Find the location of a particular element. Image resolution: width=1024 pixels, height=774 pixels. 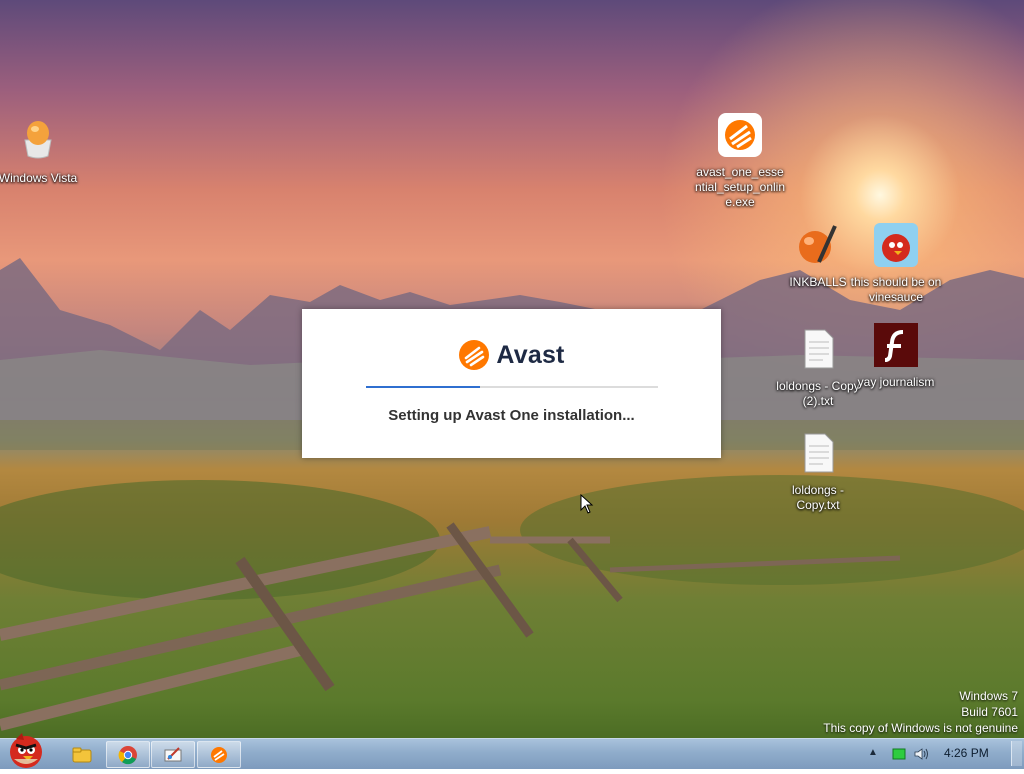

desktop-icon-yay-journalism: yay journalism is located at coordinates (896, 356).